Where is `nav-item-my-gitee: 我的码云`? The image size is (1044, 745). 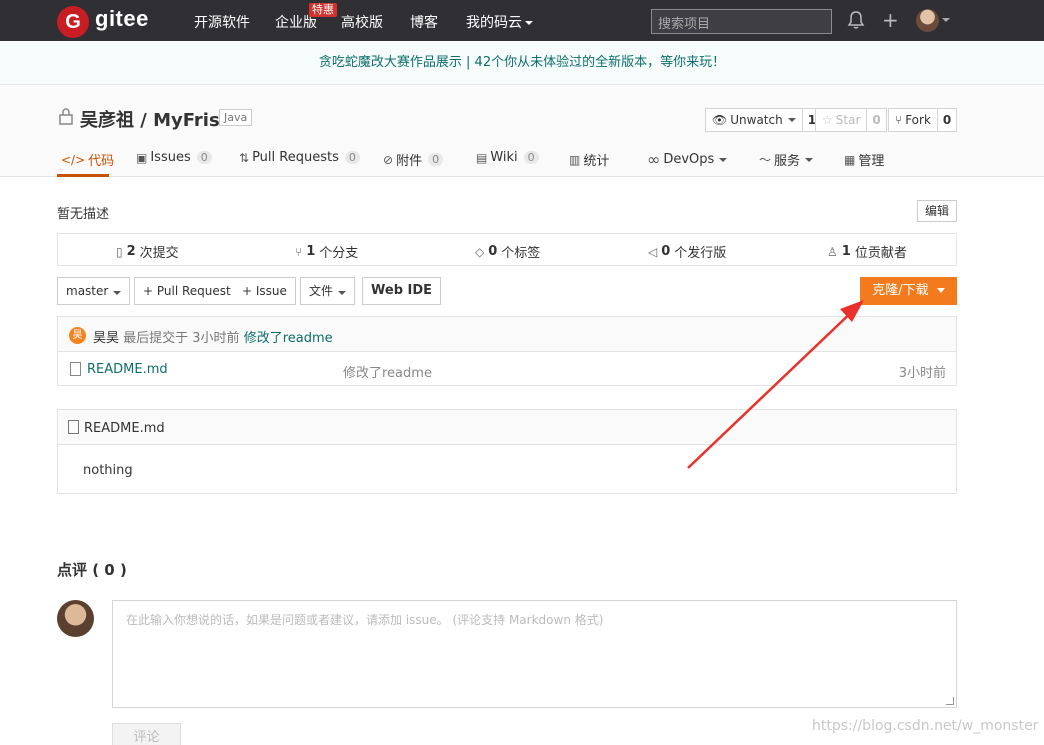
nav-item-my-gitee: 我的码云 is located at coordinates (499, 22).